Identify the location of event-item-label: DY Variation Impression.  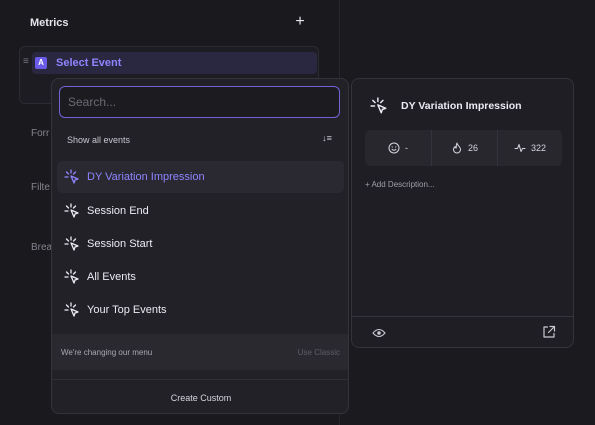
(146, 177).